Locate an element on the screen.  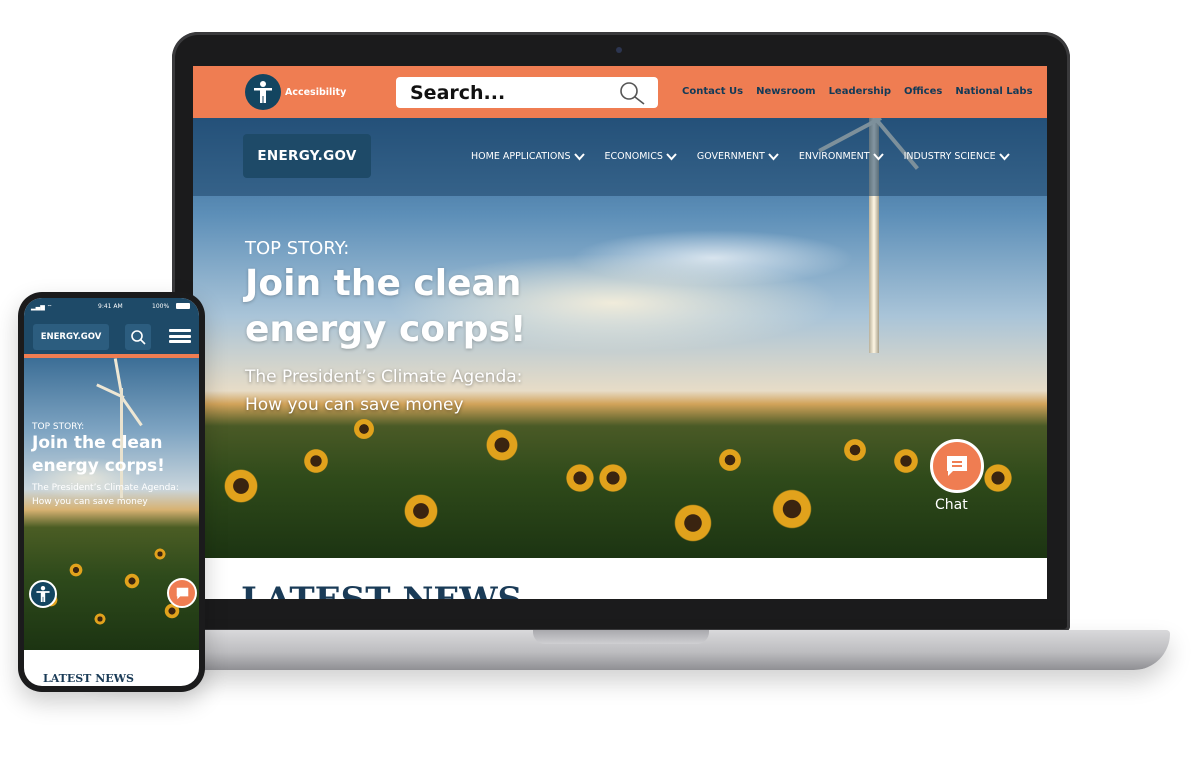
laptop-camera is located at coordinates (619, 50).